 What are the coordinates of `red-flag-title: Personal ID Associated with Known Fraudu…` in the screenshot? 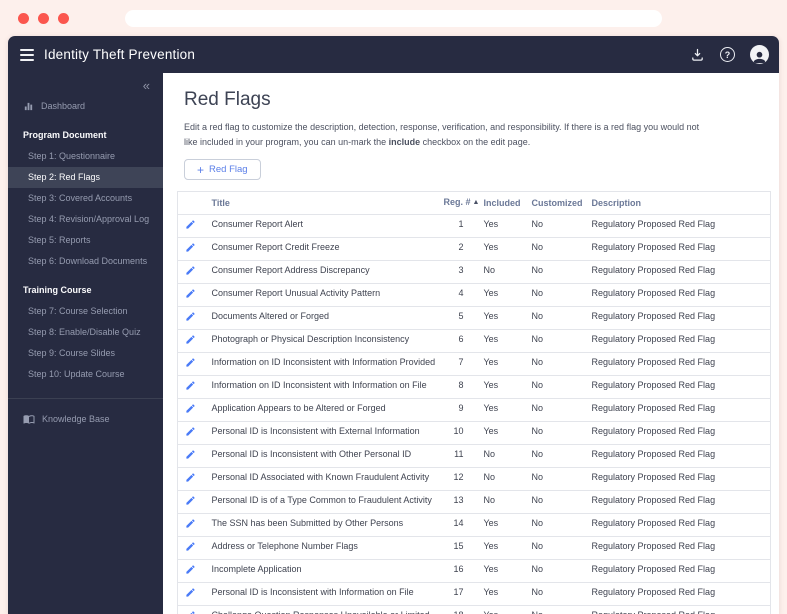 It's located at (319, 479).